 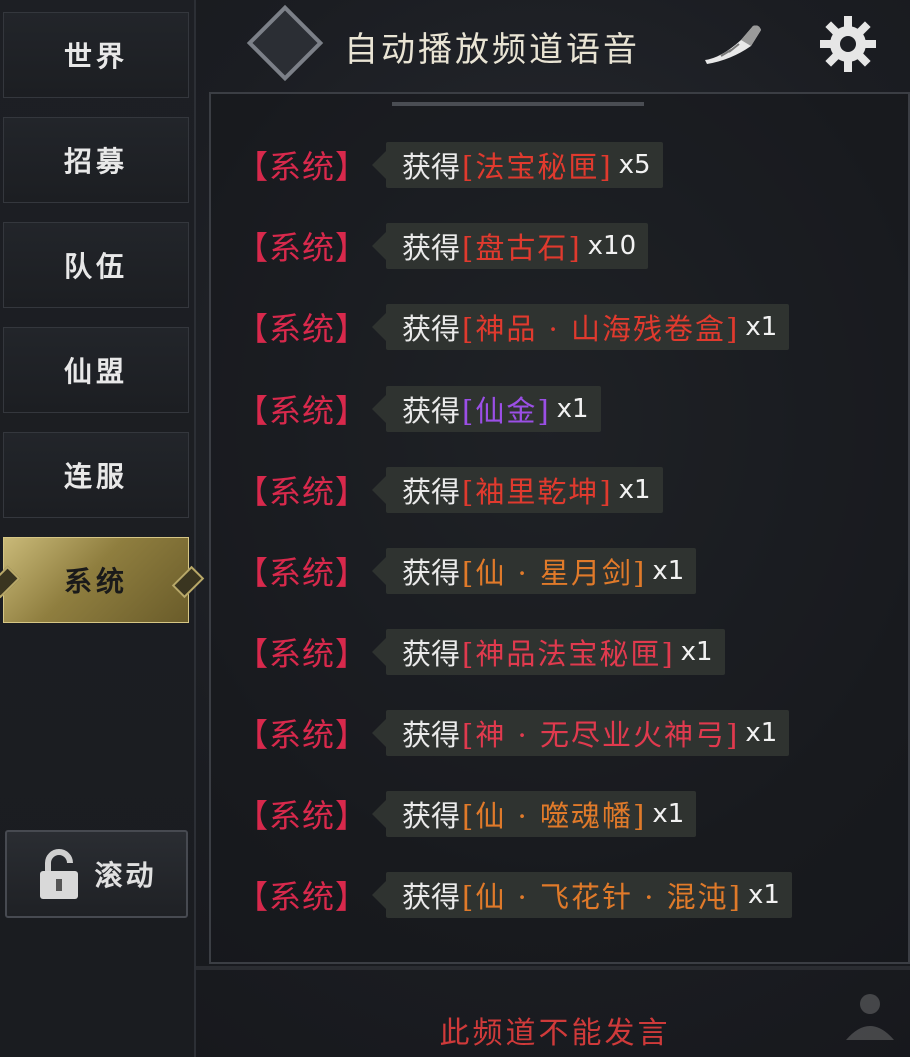 I want to click on tab-team: 队伍, so click(x=96, y=265).